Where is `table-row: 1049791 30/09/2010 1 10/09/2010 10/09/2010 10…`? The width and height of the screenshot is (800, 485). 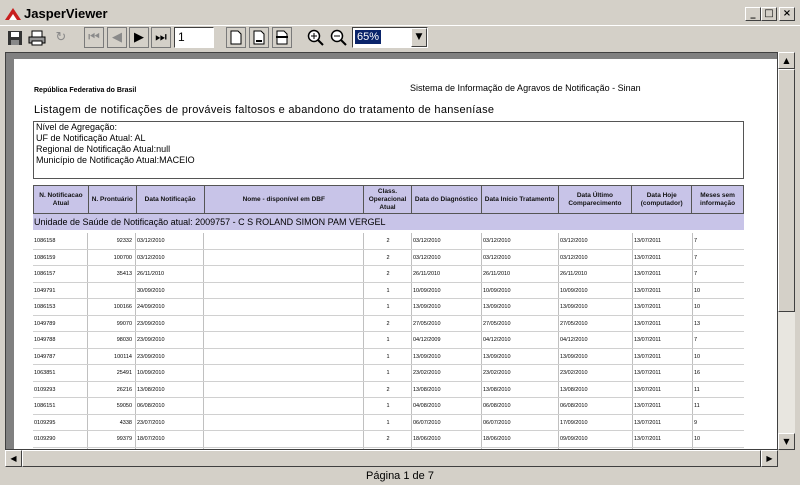 table-row: 1049791 30/09/2010 1 10/09/2010 10/09/2010 10… is located at coordinates (388, 290).